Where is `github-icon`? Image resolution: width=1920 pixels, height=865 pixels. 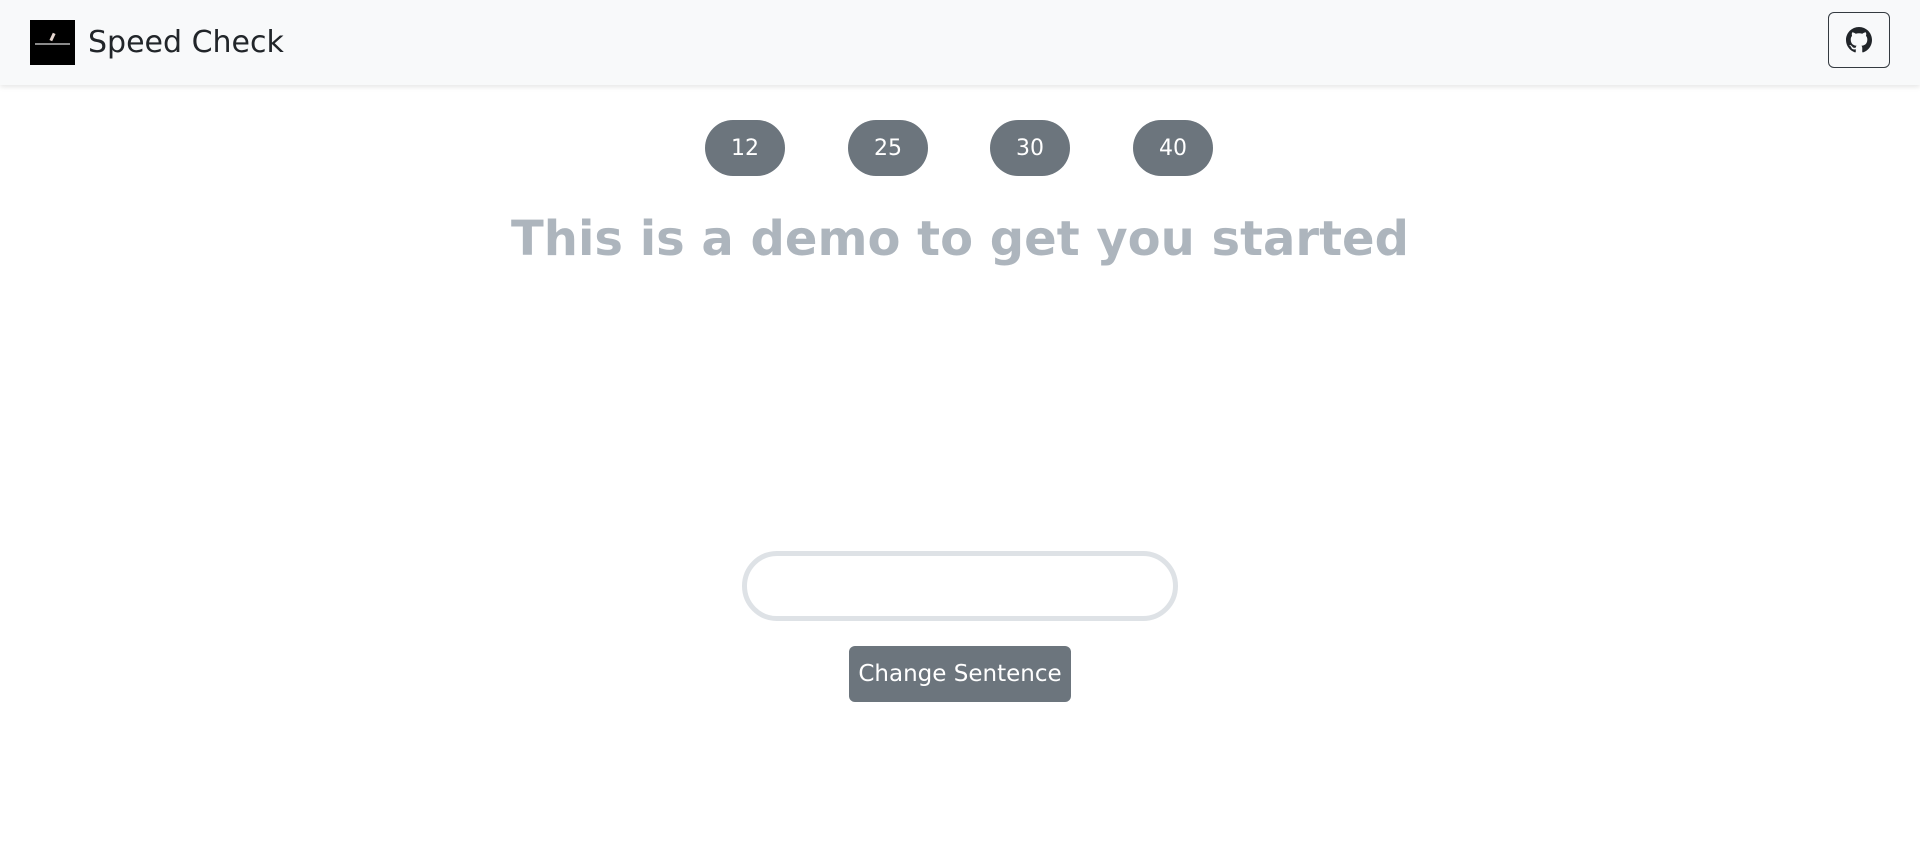
github-icon is located at coordinates (1859, 40).